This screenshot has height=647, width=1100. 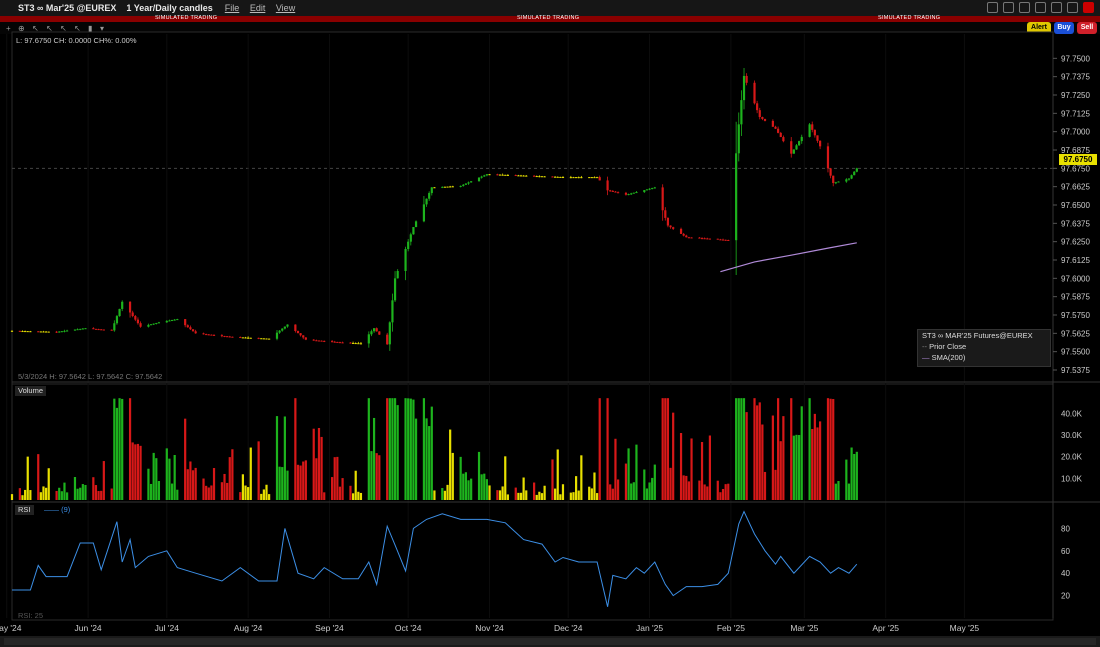 What do you see at coordinates (1075, 333) in the screenshot?
I see `price-tick-label: 97.5625` at bounding box center [1075, 333].